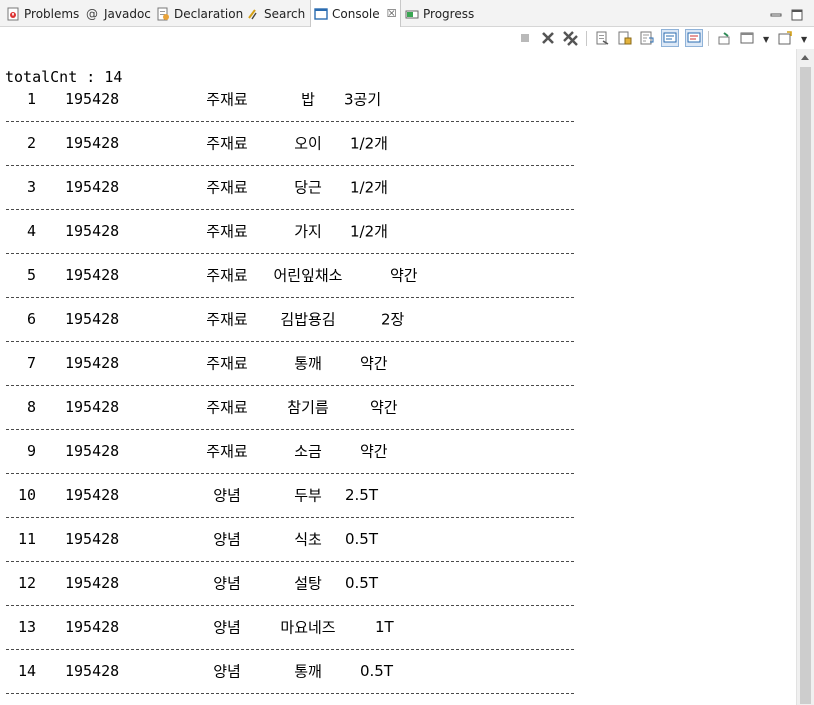 The image size is (814, 705). Describe the element at coordinates (384, 627) in the screenshot. I see `ingredient-quantity: 1T` at that location.